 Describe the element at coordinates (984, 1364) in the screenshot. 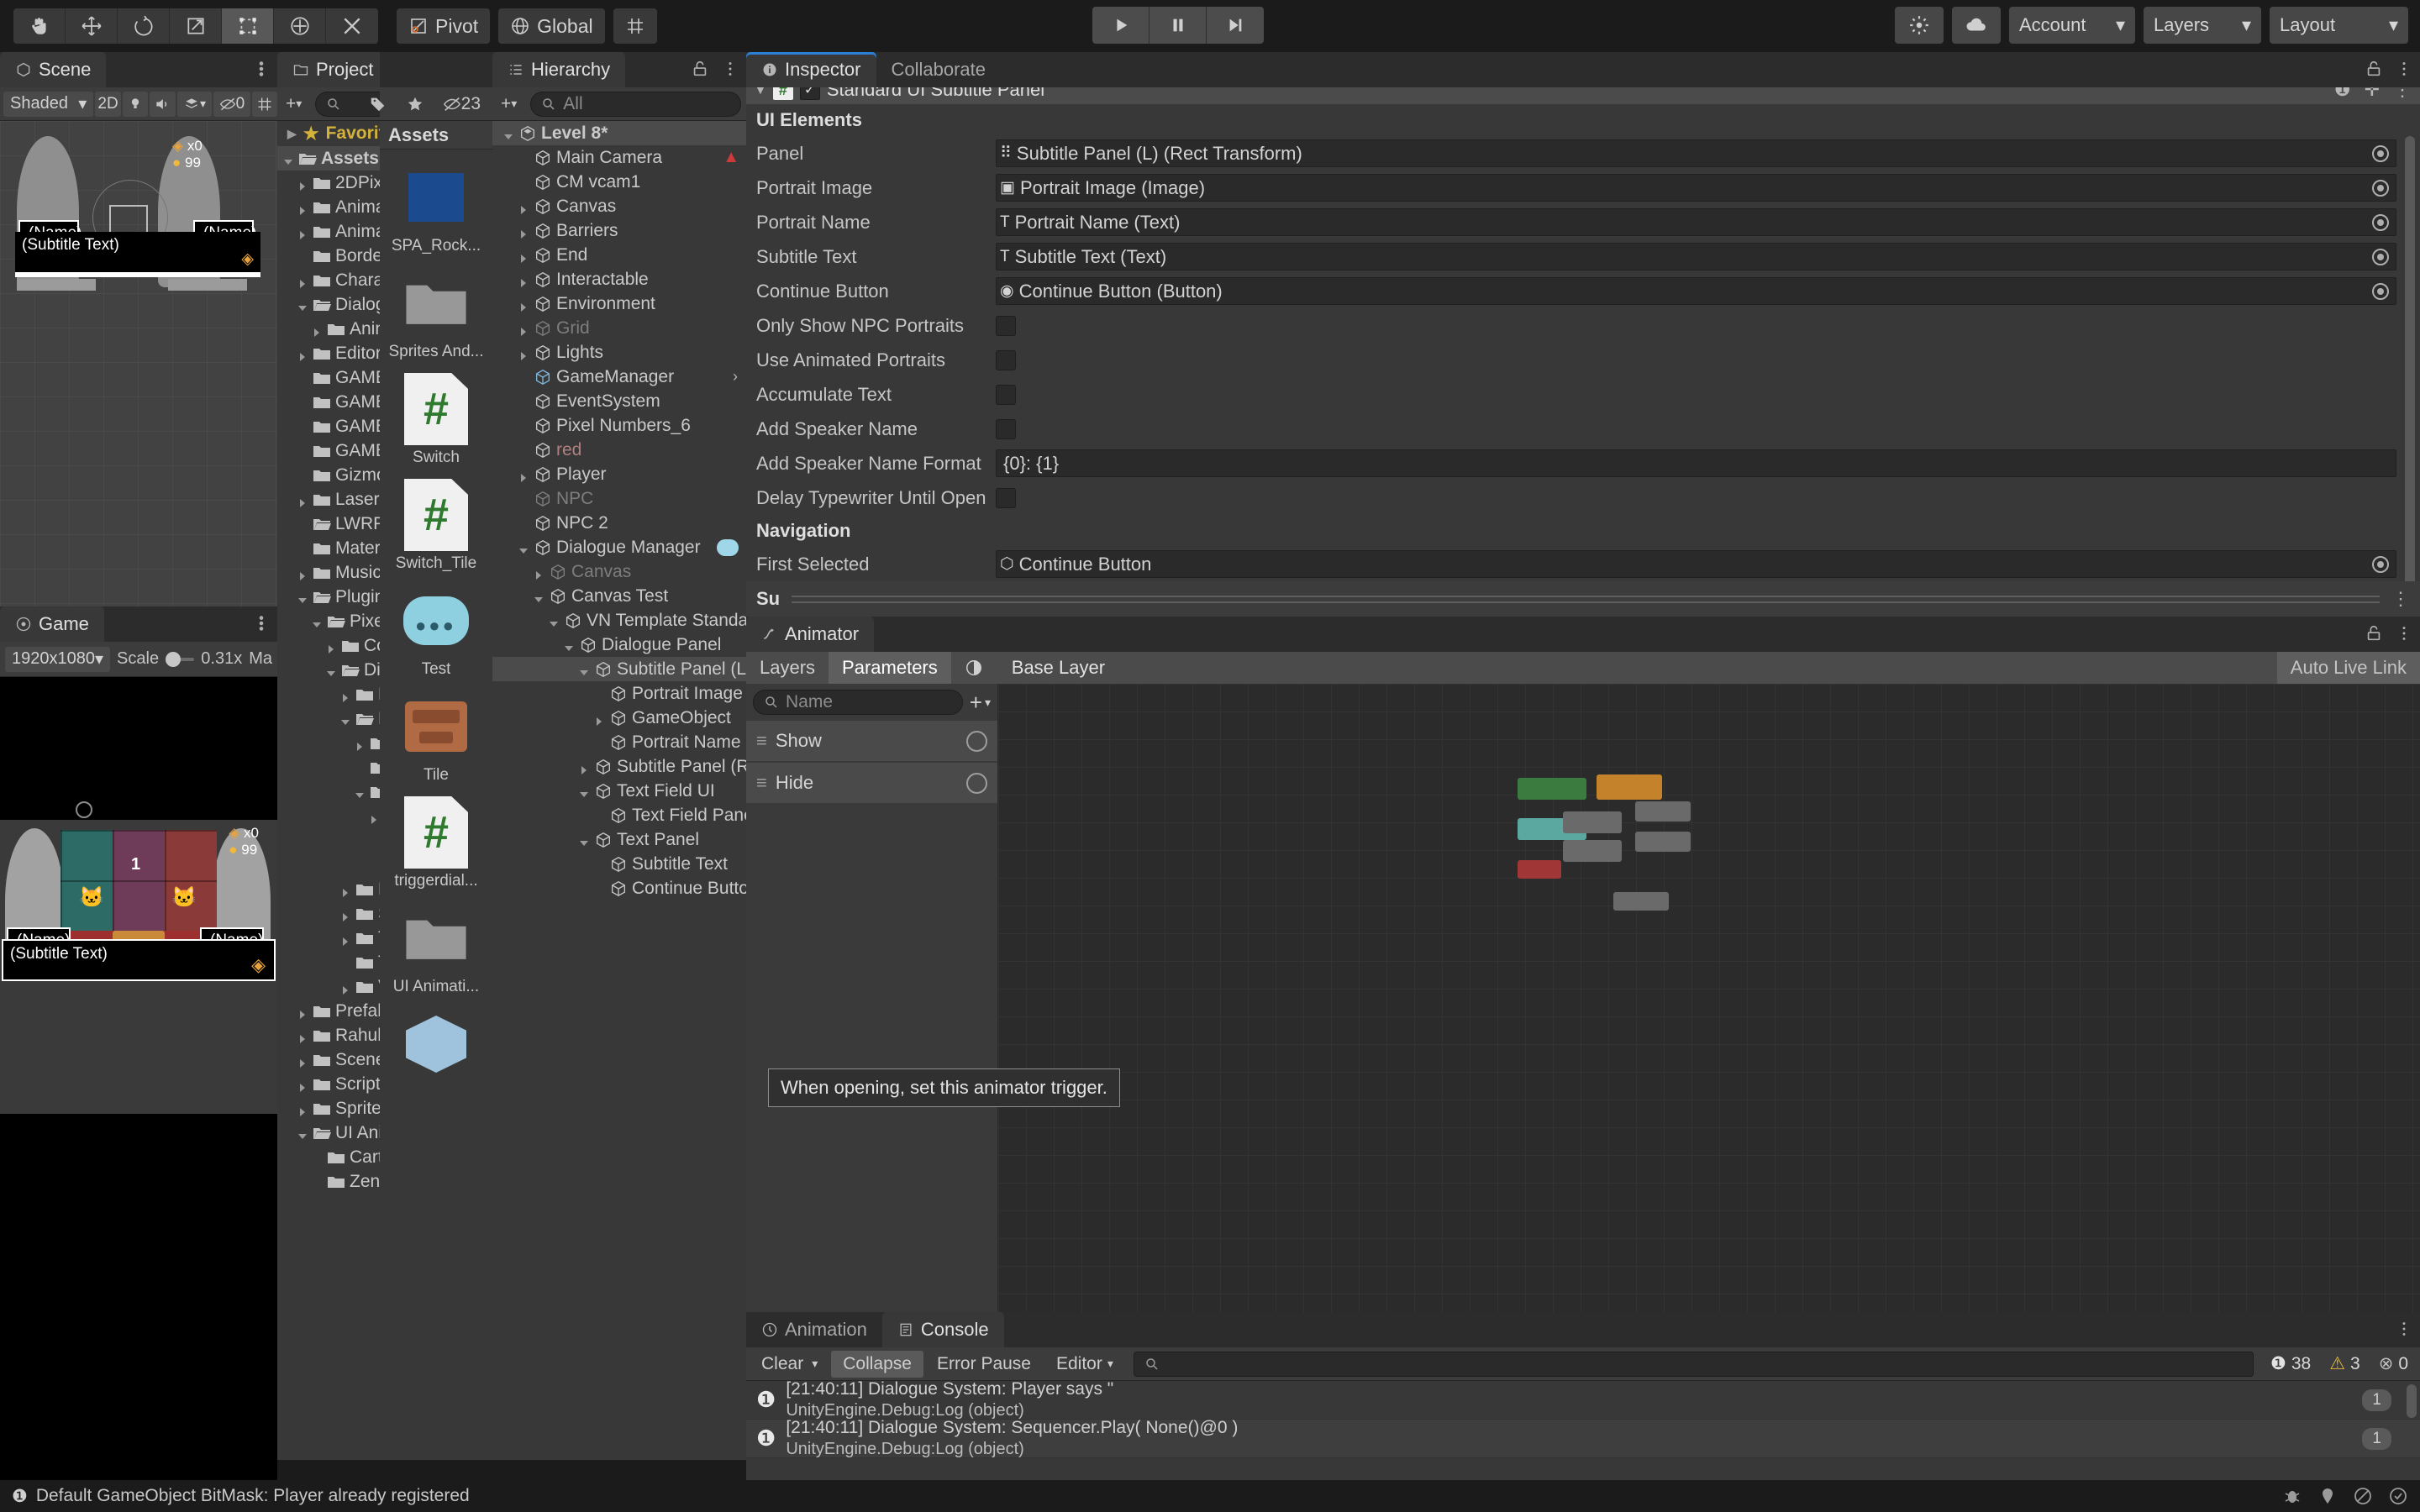

I see `console-error-pause-toggle: Error Pause` at that location.